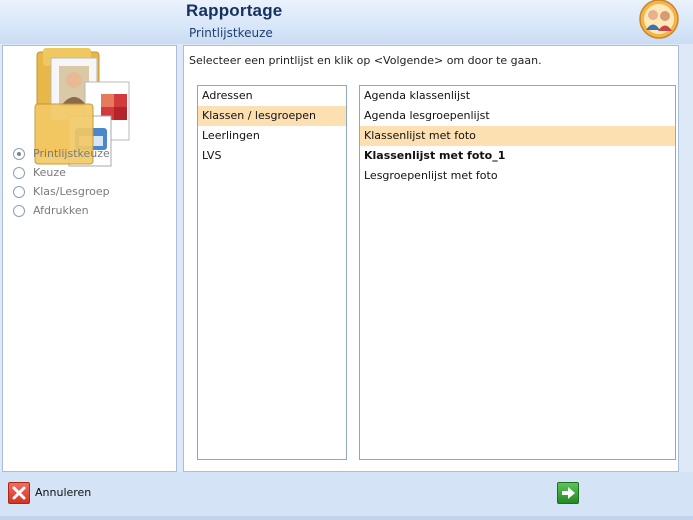  Describe the element at coordinates (517, 156) in the screenshot. I see `list-item: Klassenlijst met foto_1` at that location.